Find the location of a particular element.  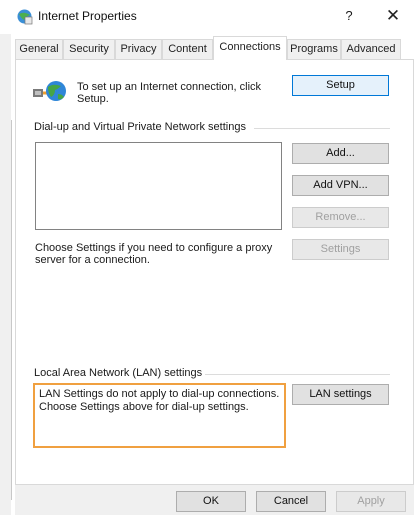

background-divider is located at coordinates (11, 310).